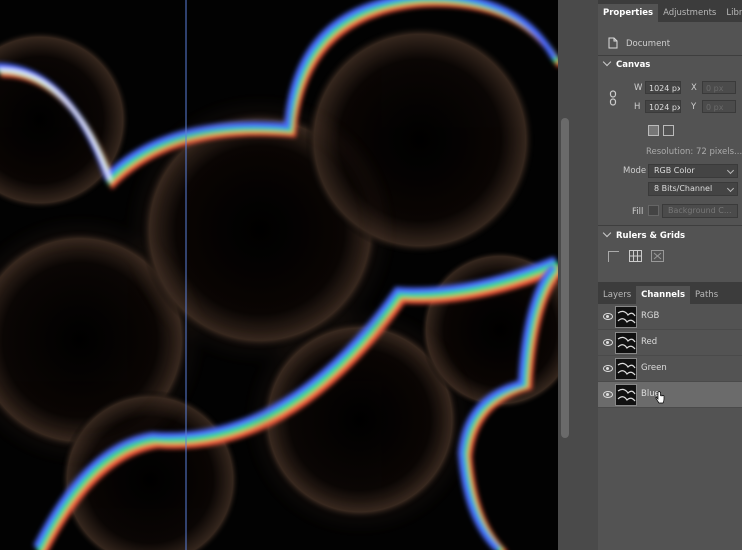  What do you see at coordinates (638, 88) in the screenshot?
I see `width-label: W` at bounding box center [638, 88].